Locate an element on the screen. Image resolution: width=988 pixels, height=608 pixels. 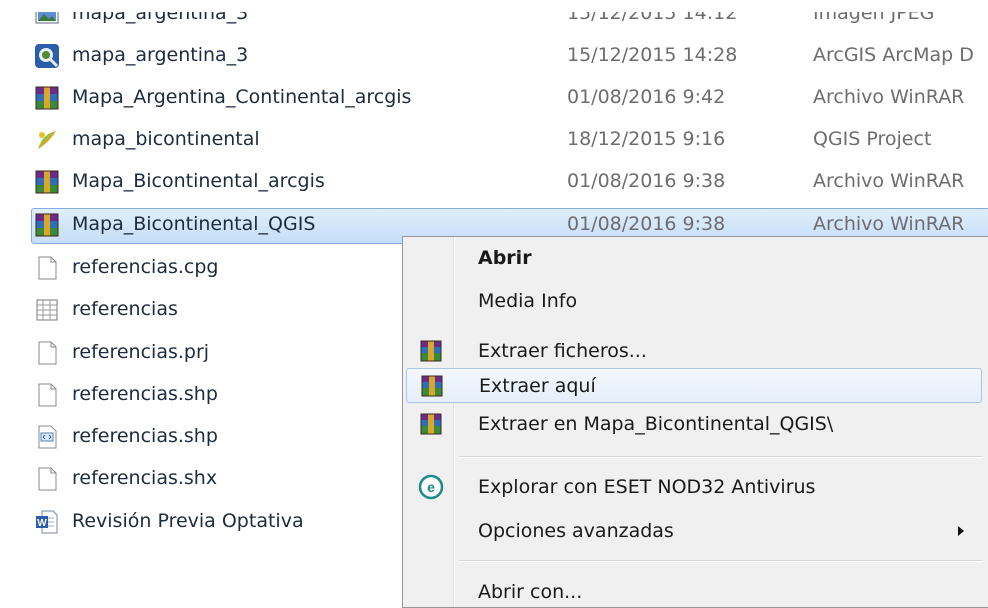
arcmap-icon is located at coordinates (47, 56).